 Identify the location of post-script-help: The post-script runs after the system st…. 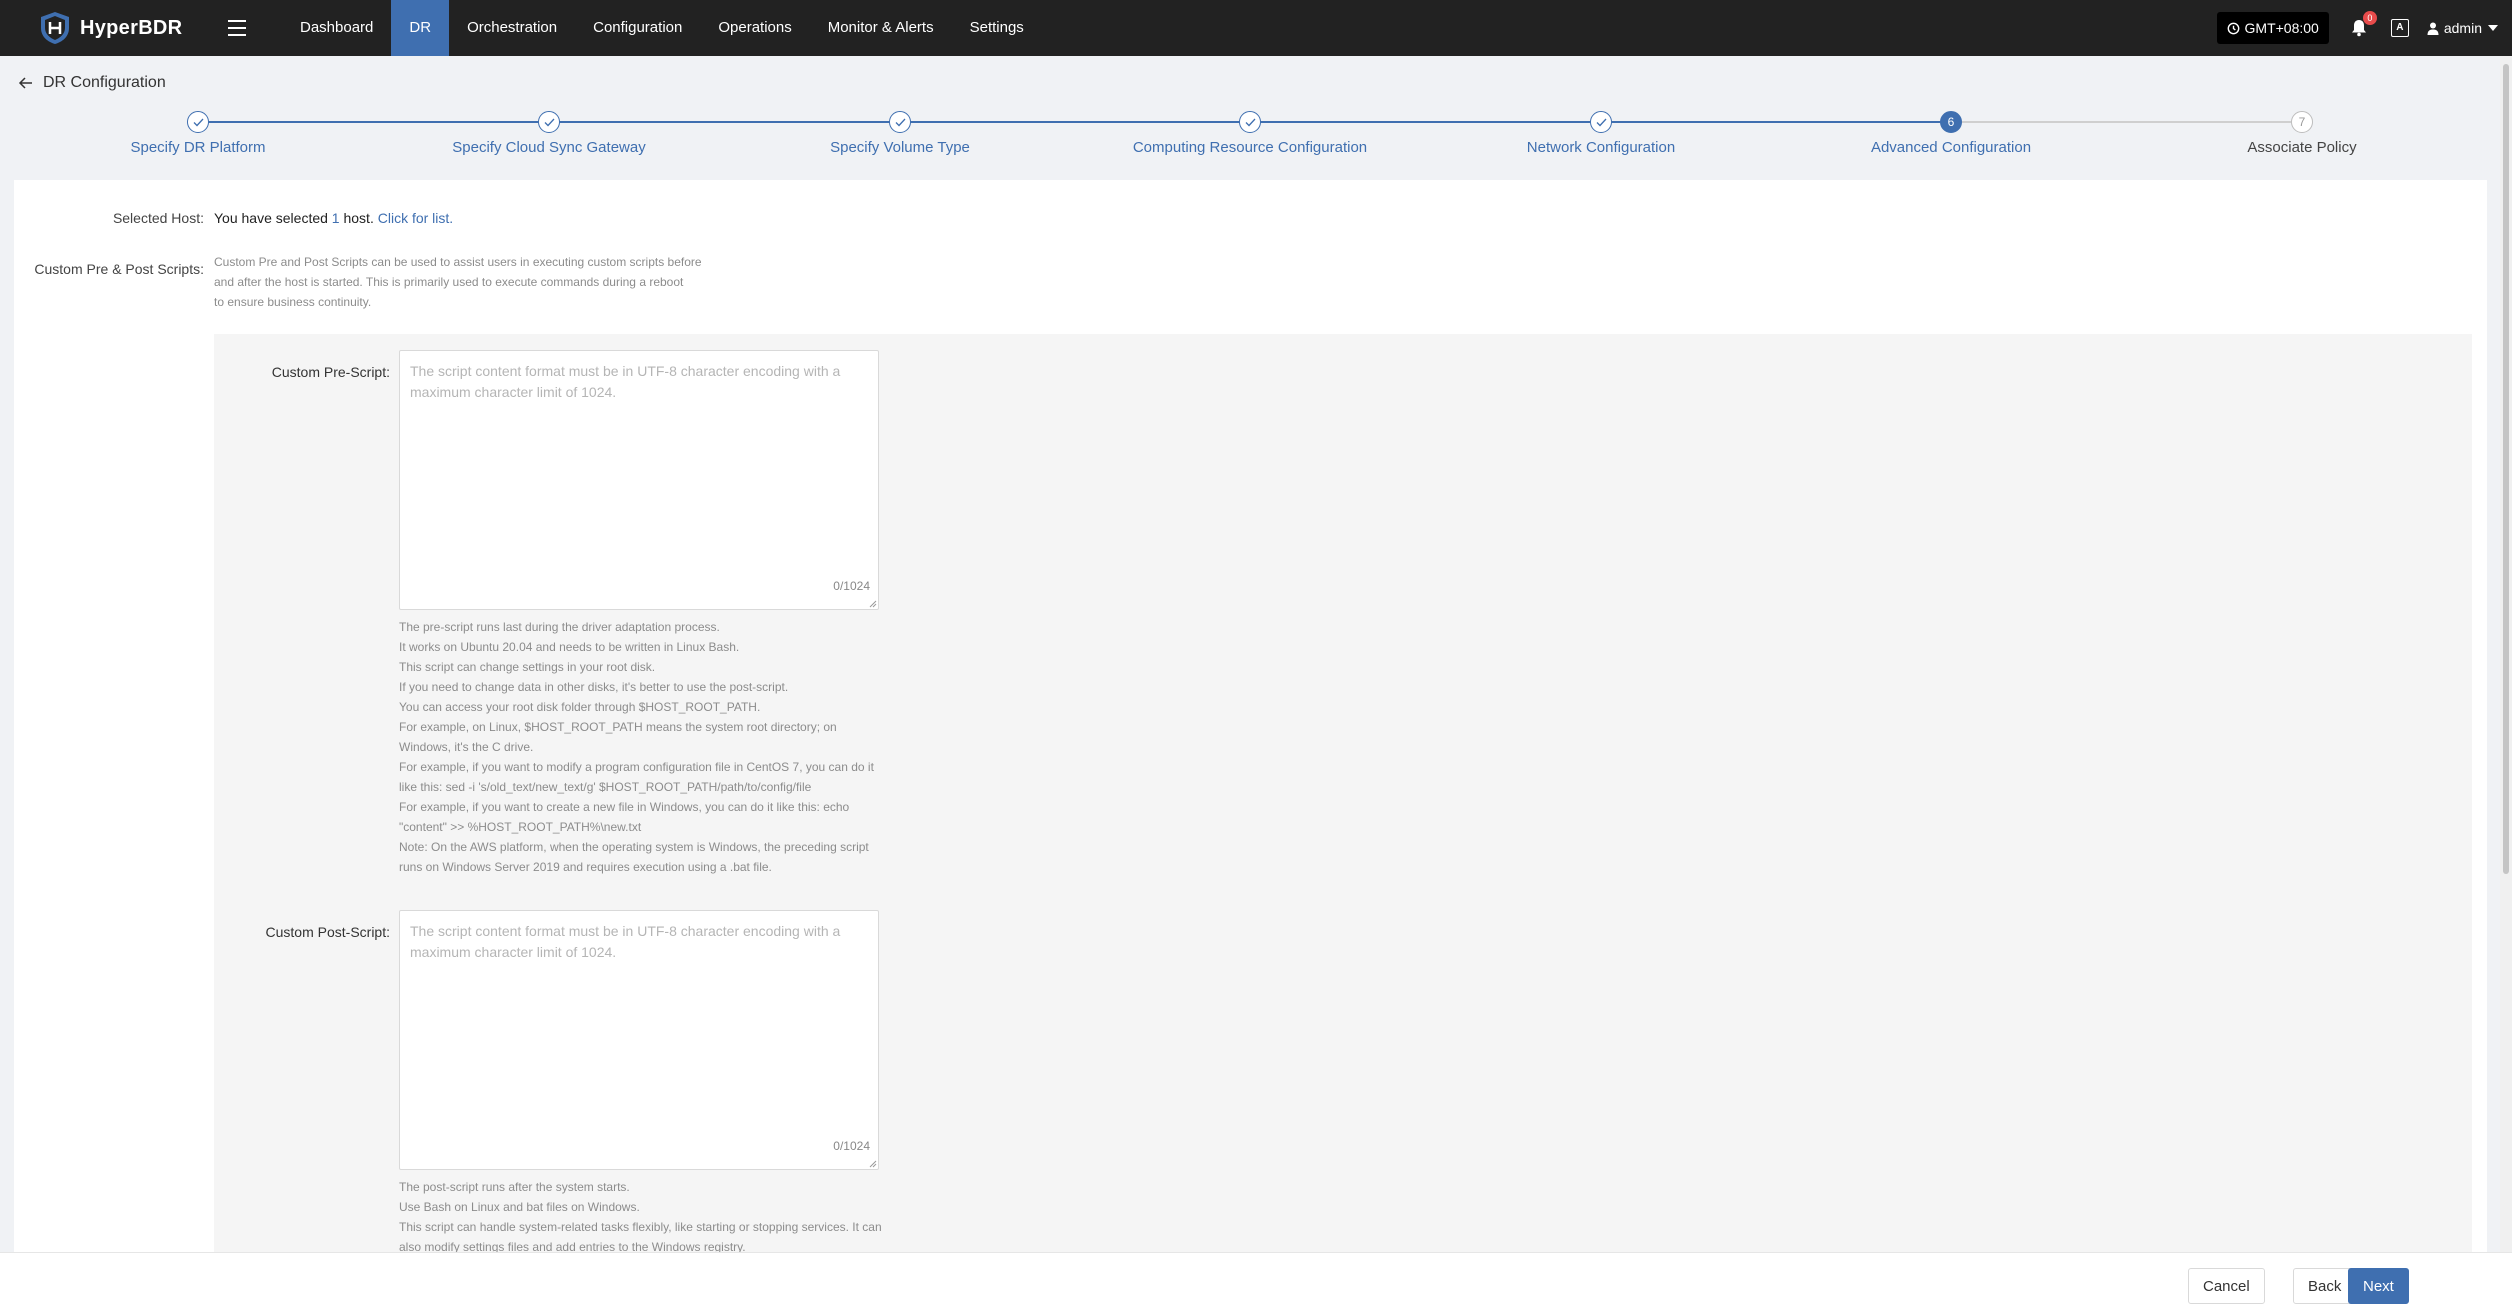
(644, 1214).